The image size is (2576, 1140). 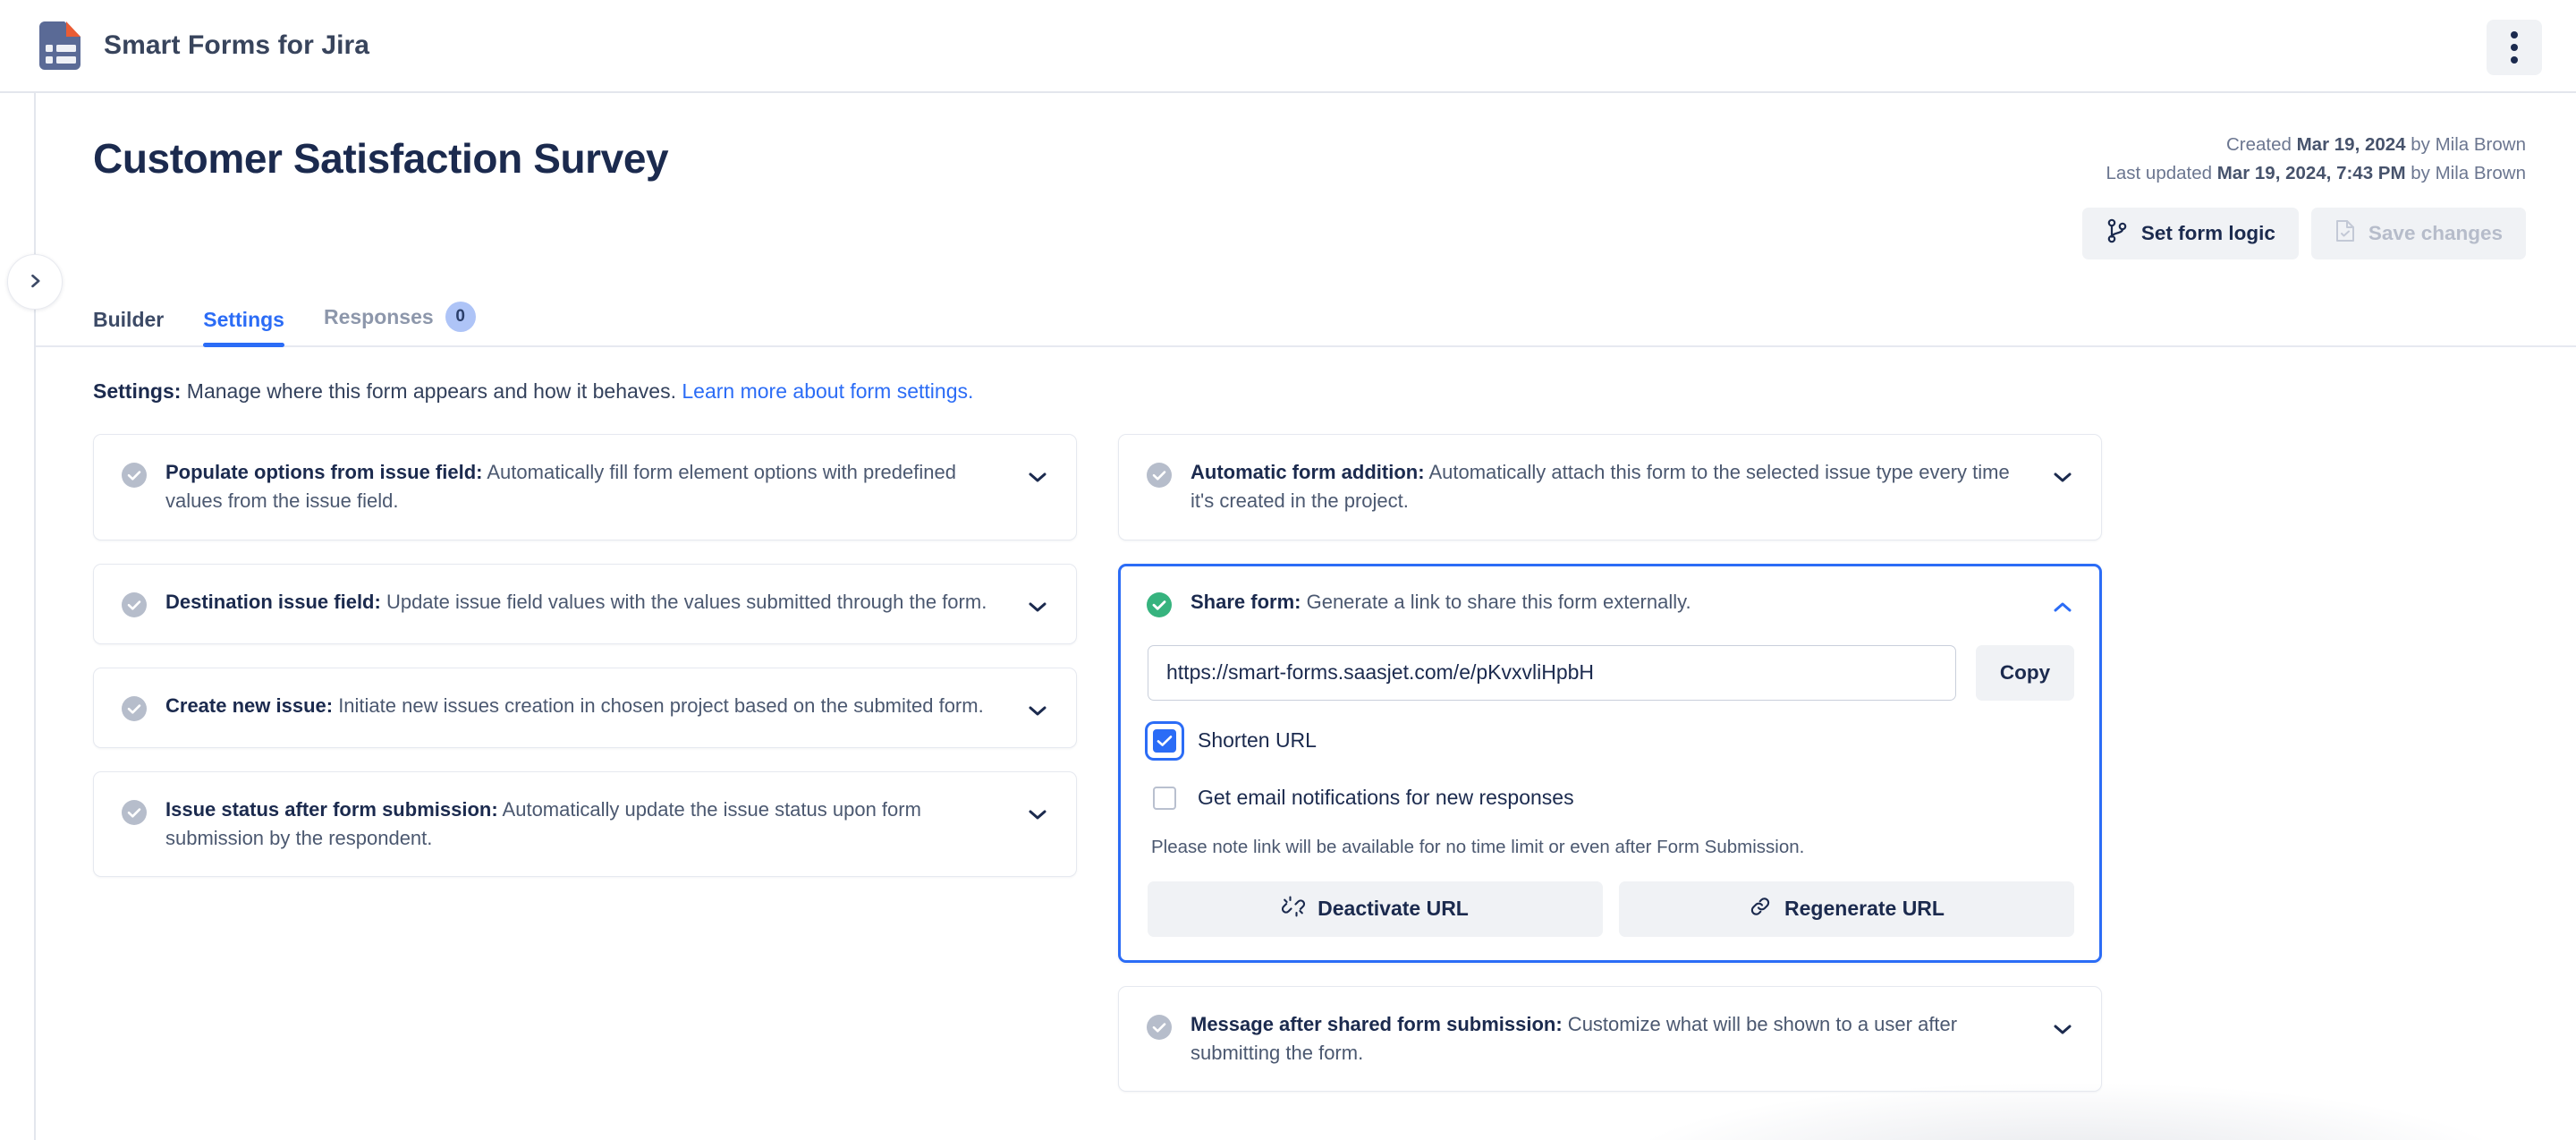 I want to click on regenerate-url-button: Regenerate URL, so click(x=1846, y=909).